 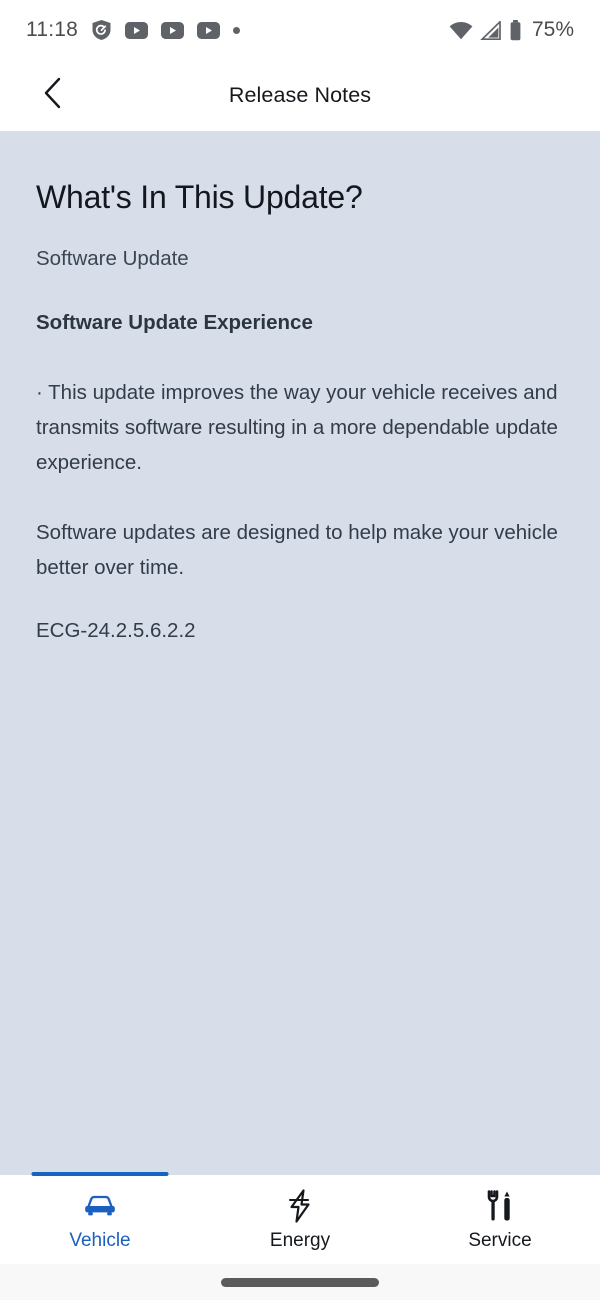 I want to click on home-indicator, so click(x=300, y=1282).